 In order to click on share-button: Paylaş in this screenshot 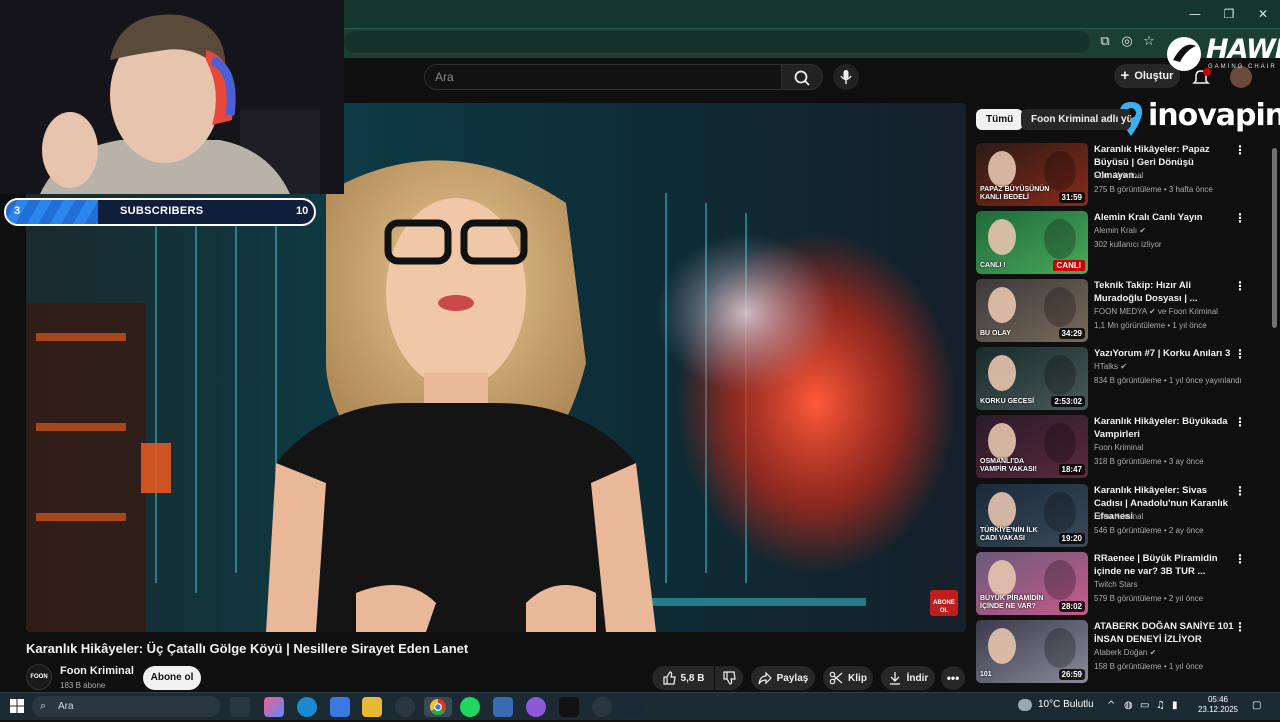, I will do `click(783, 678)`.